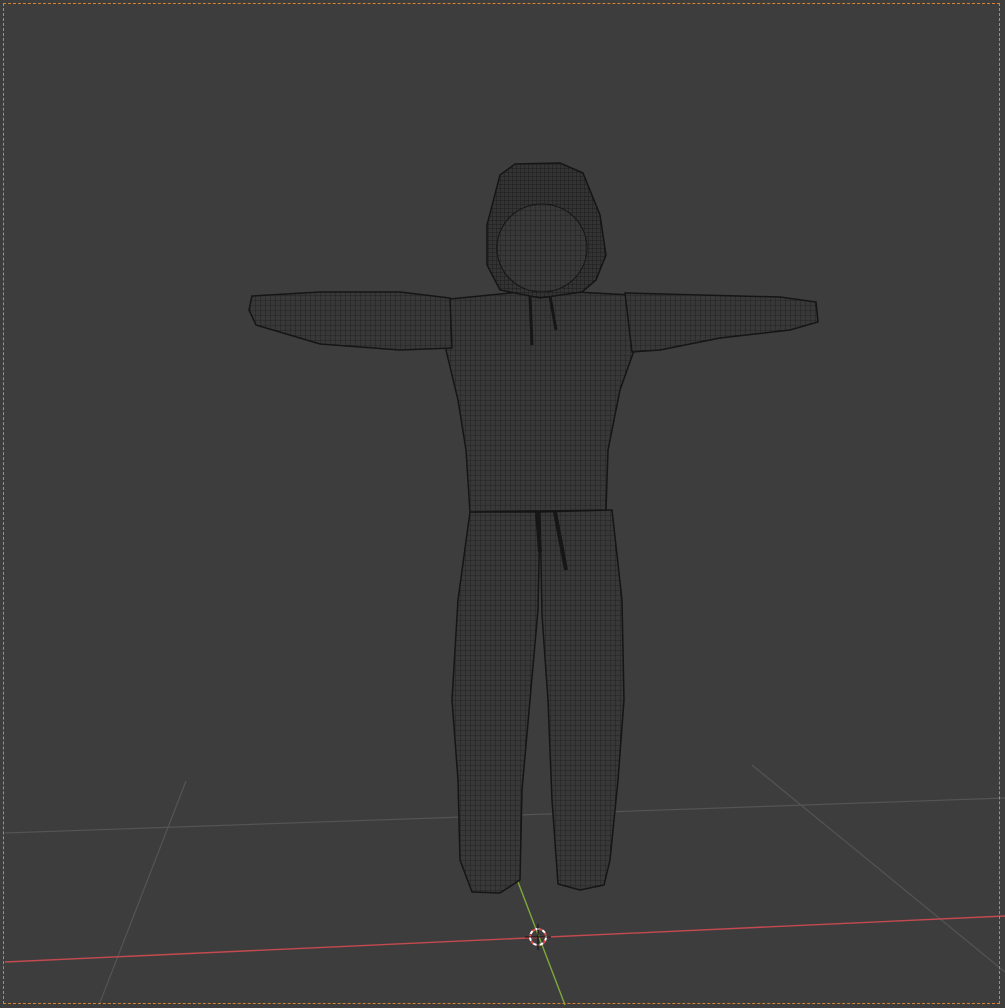 The image size is (1005, 1008). What do you see at coordinates (350, 321) in the screenshot?
I see `hoodie-left-arm` at bounding box center [350, 321].